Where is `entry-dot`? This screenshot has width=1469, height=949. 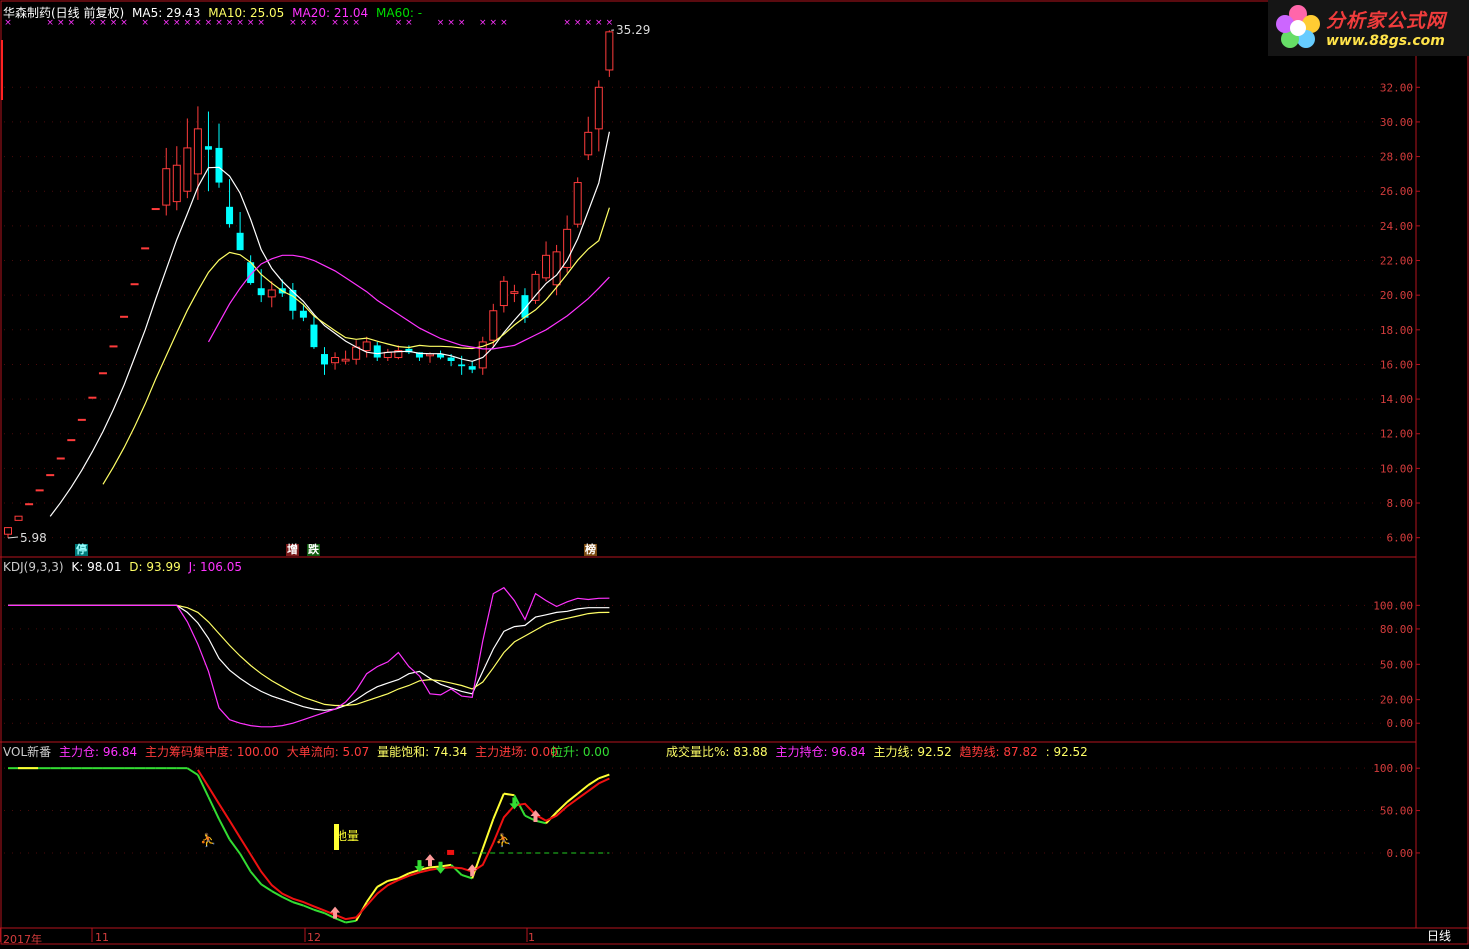
entry-dot is located at coordinates (450, 852).